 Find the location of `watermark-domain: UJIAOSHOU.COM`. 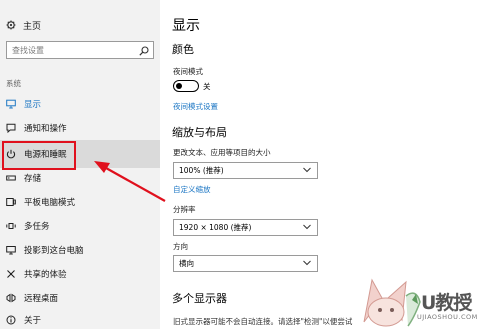

watermark-domain: UJIAOSHOU.COM is located at coordinates (447, 317).